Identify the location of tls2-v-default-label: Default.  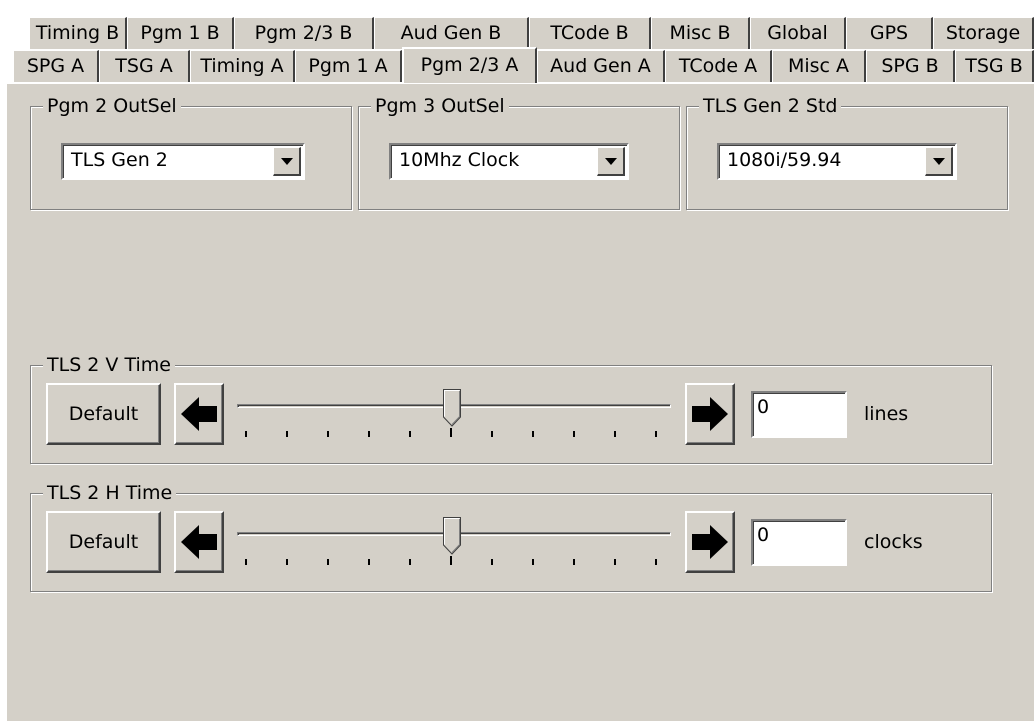
(103, 414).